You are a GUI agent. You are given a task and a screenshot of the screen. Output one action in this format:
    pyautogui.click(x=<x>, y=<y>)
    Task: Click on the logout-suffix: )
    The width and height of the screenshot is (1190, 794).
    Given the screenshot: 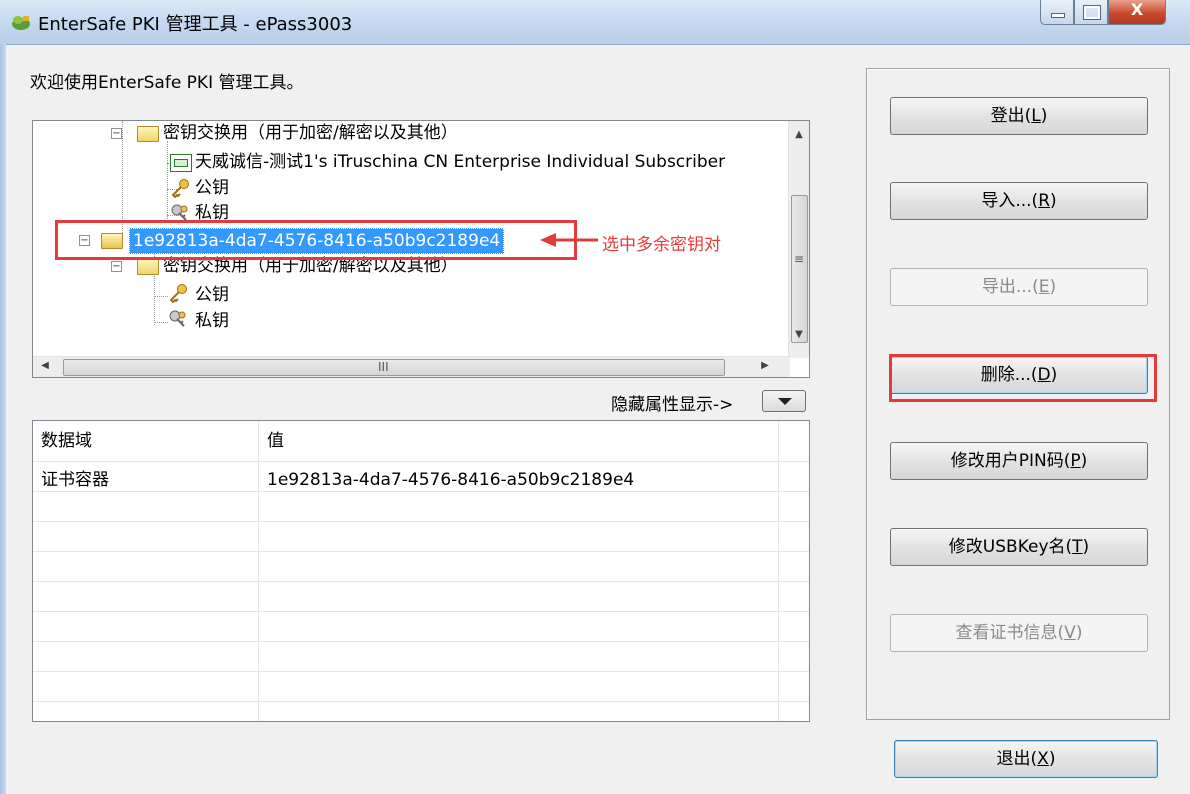 What is the action you would take?
    pyautogui.click(x=1044, y=116)
    